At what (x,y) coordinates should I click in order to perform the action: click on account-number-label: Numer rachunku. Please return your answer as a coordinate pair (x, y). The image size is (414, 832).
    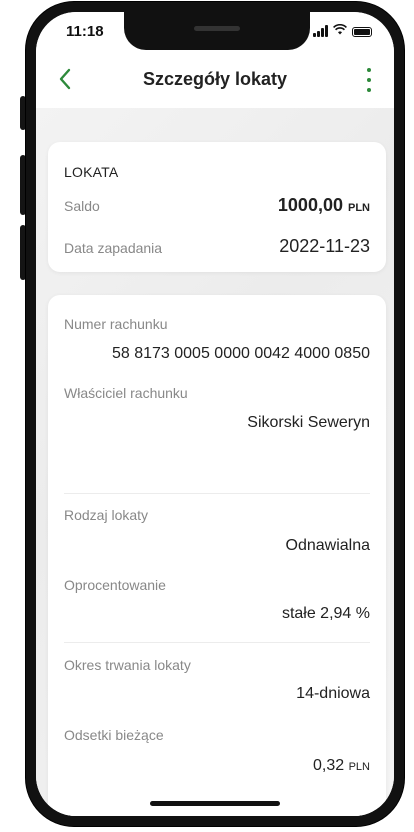
    Looking at the image, I should click on (116, 324).